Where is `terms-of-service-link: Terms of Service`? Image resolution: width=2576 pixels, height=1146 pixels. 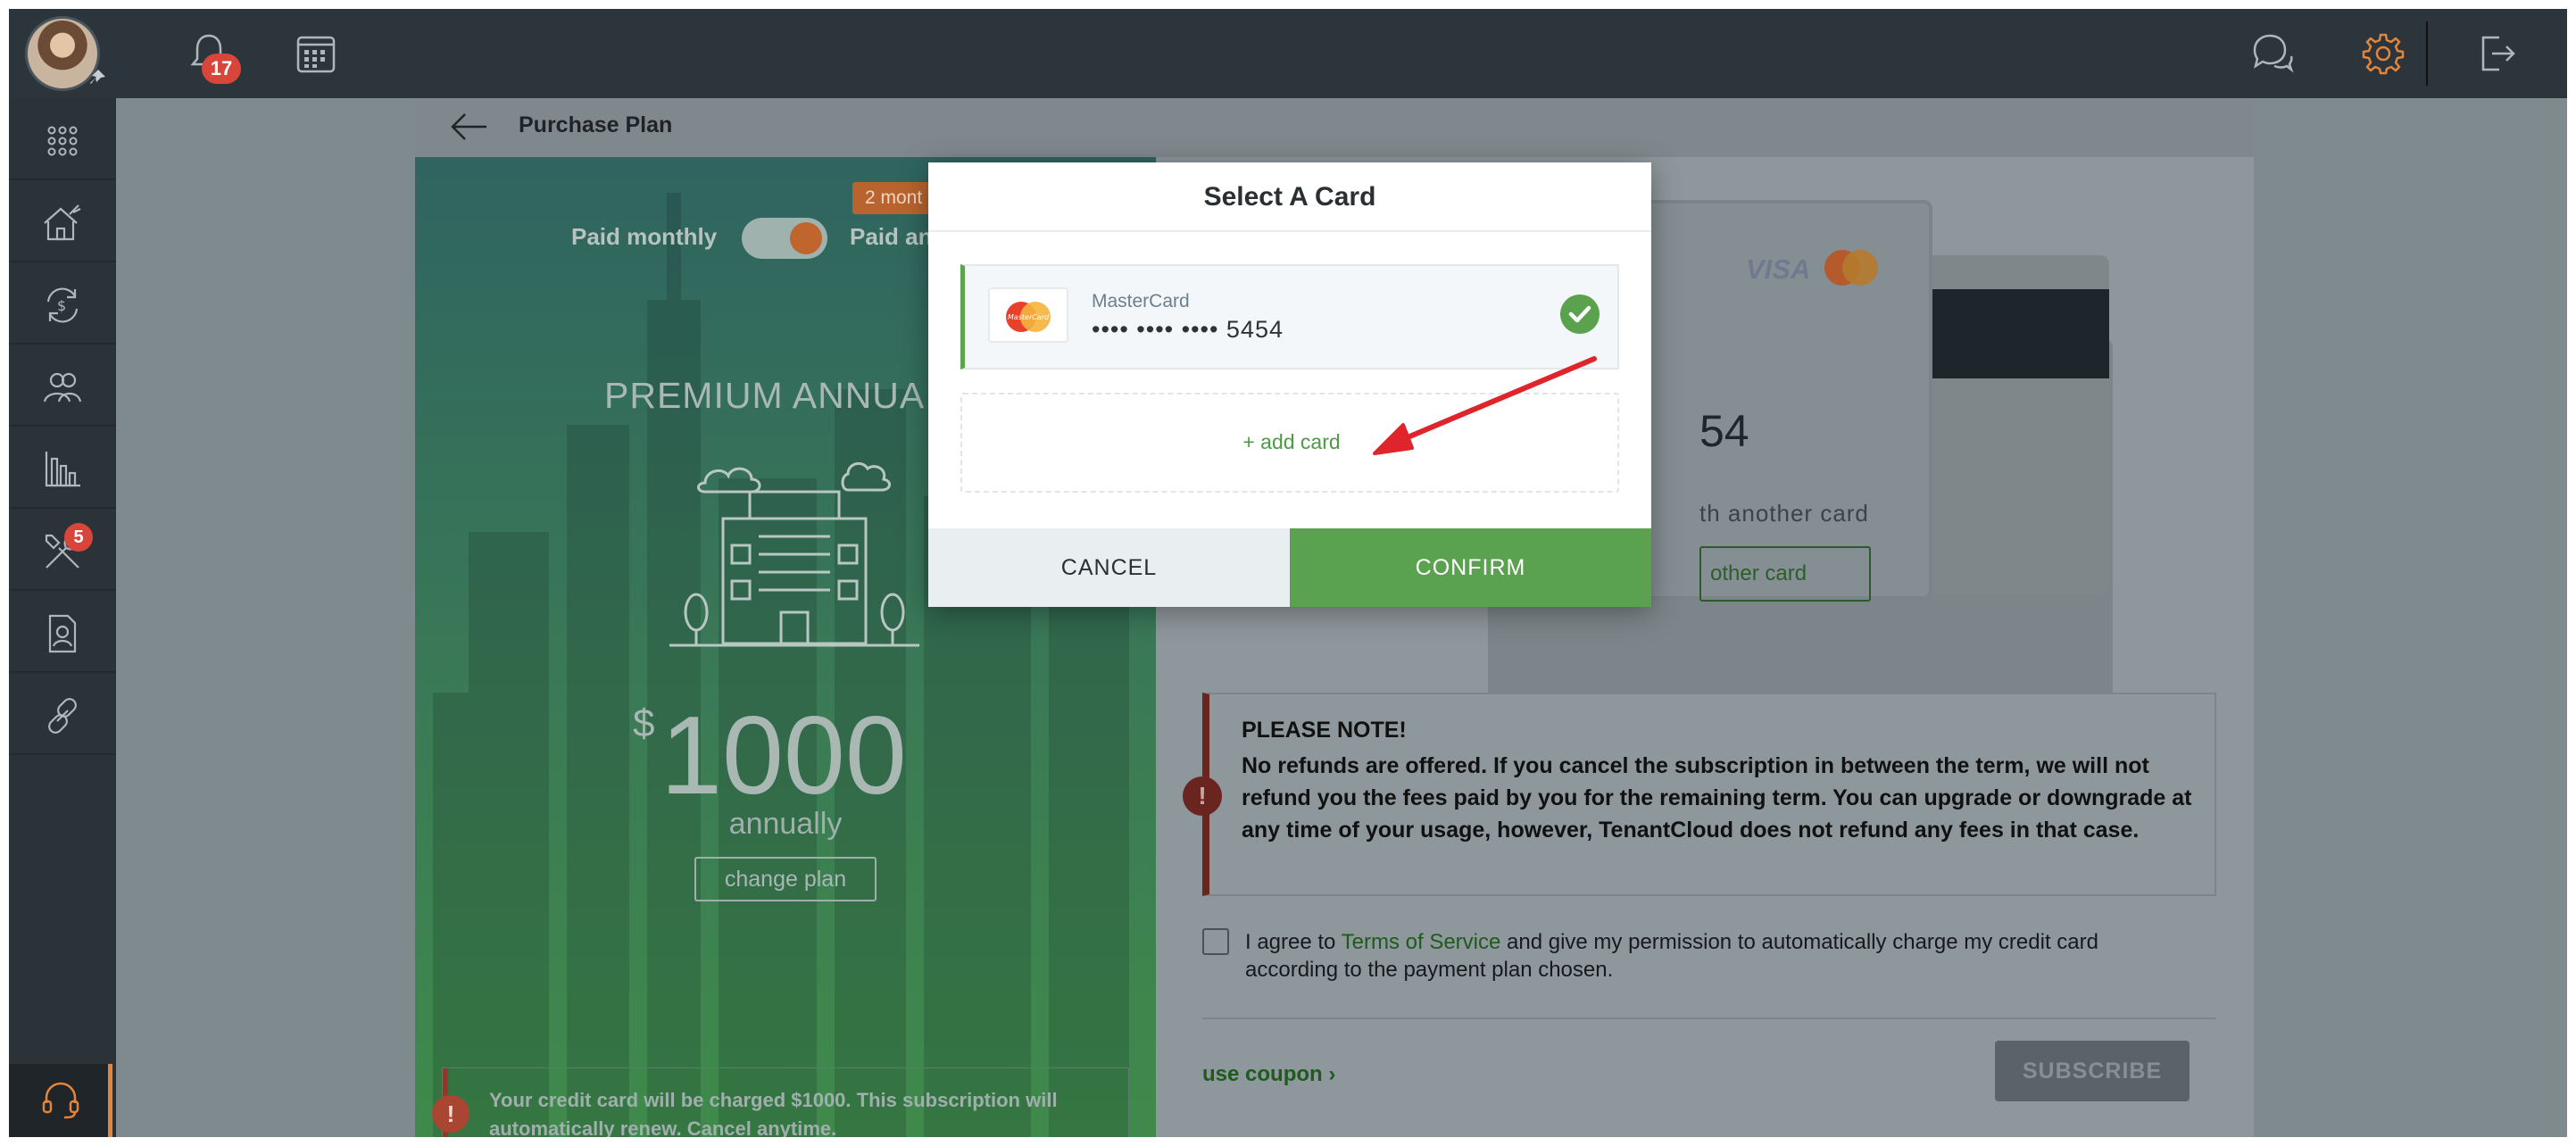
terms-of-service-link: Terms of Service is located at coordinates (1421, 942).